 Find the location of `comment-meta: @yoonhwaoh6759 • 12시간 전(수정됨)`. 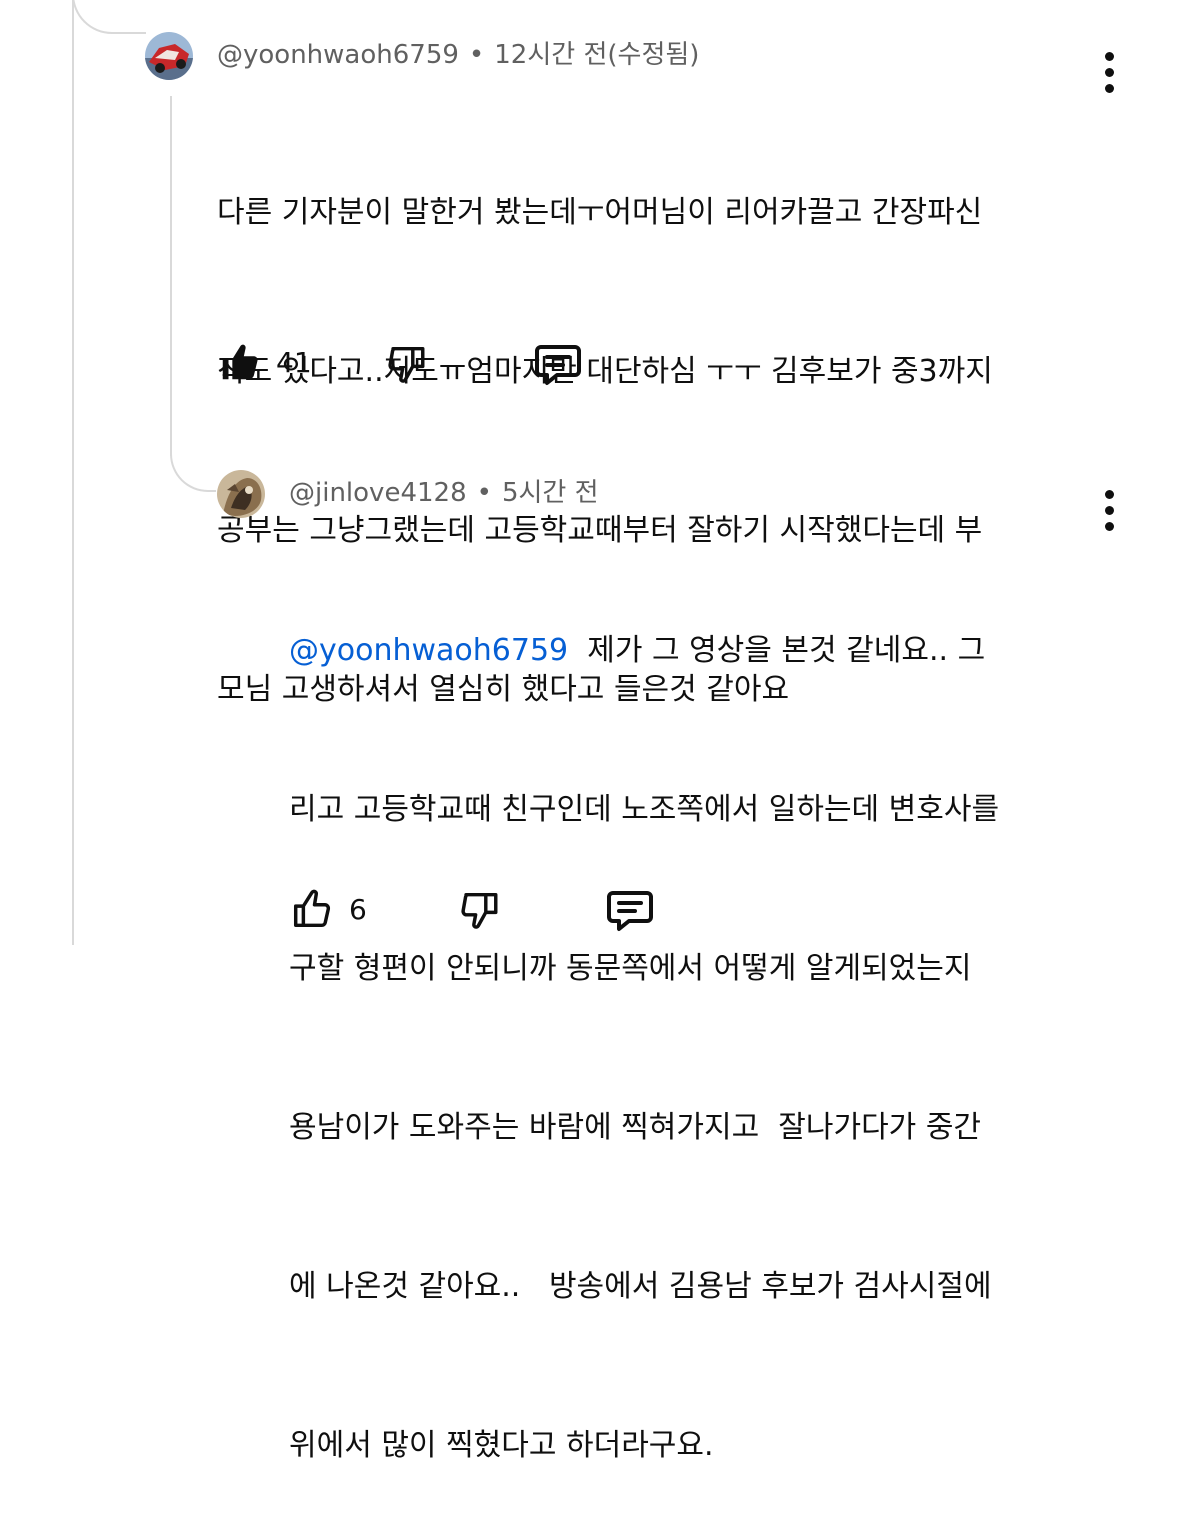

comment-meta: @yoonhwaoh6759 • 12시간 전(수정됨) is located at coordinates (458, 55).